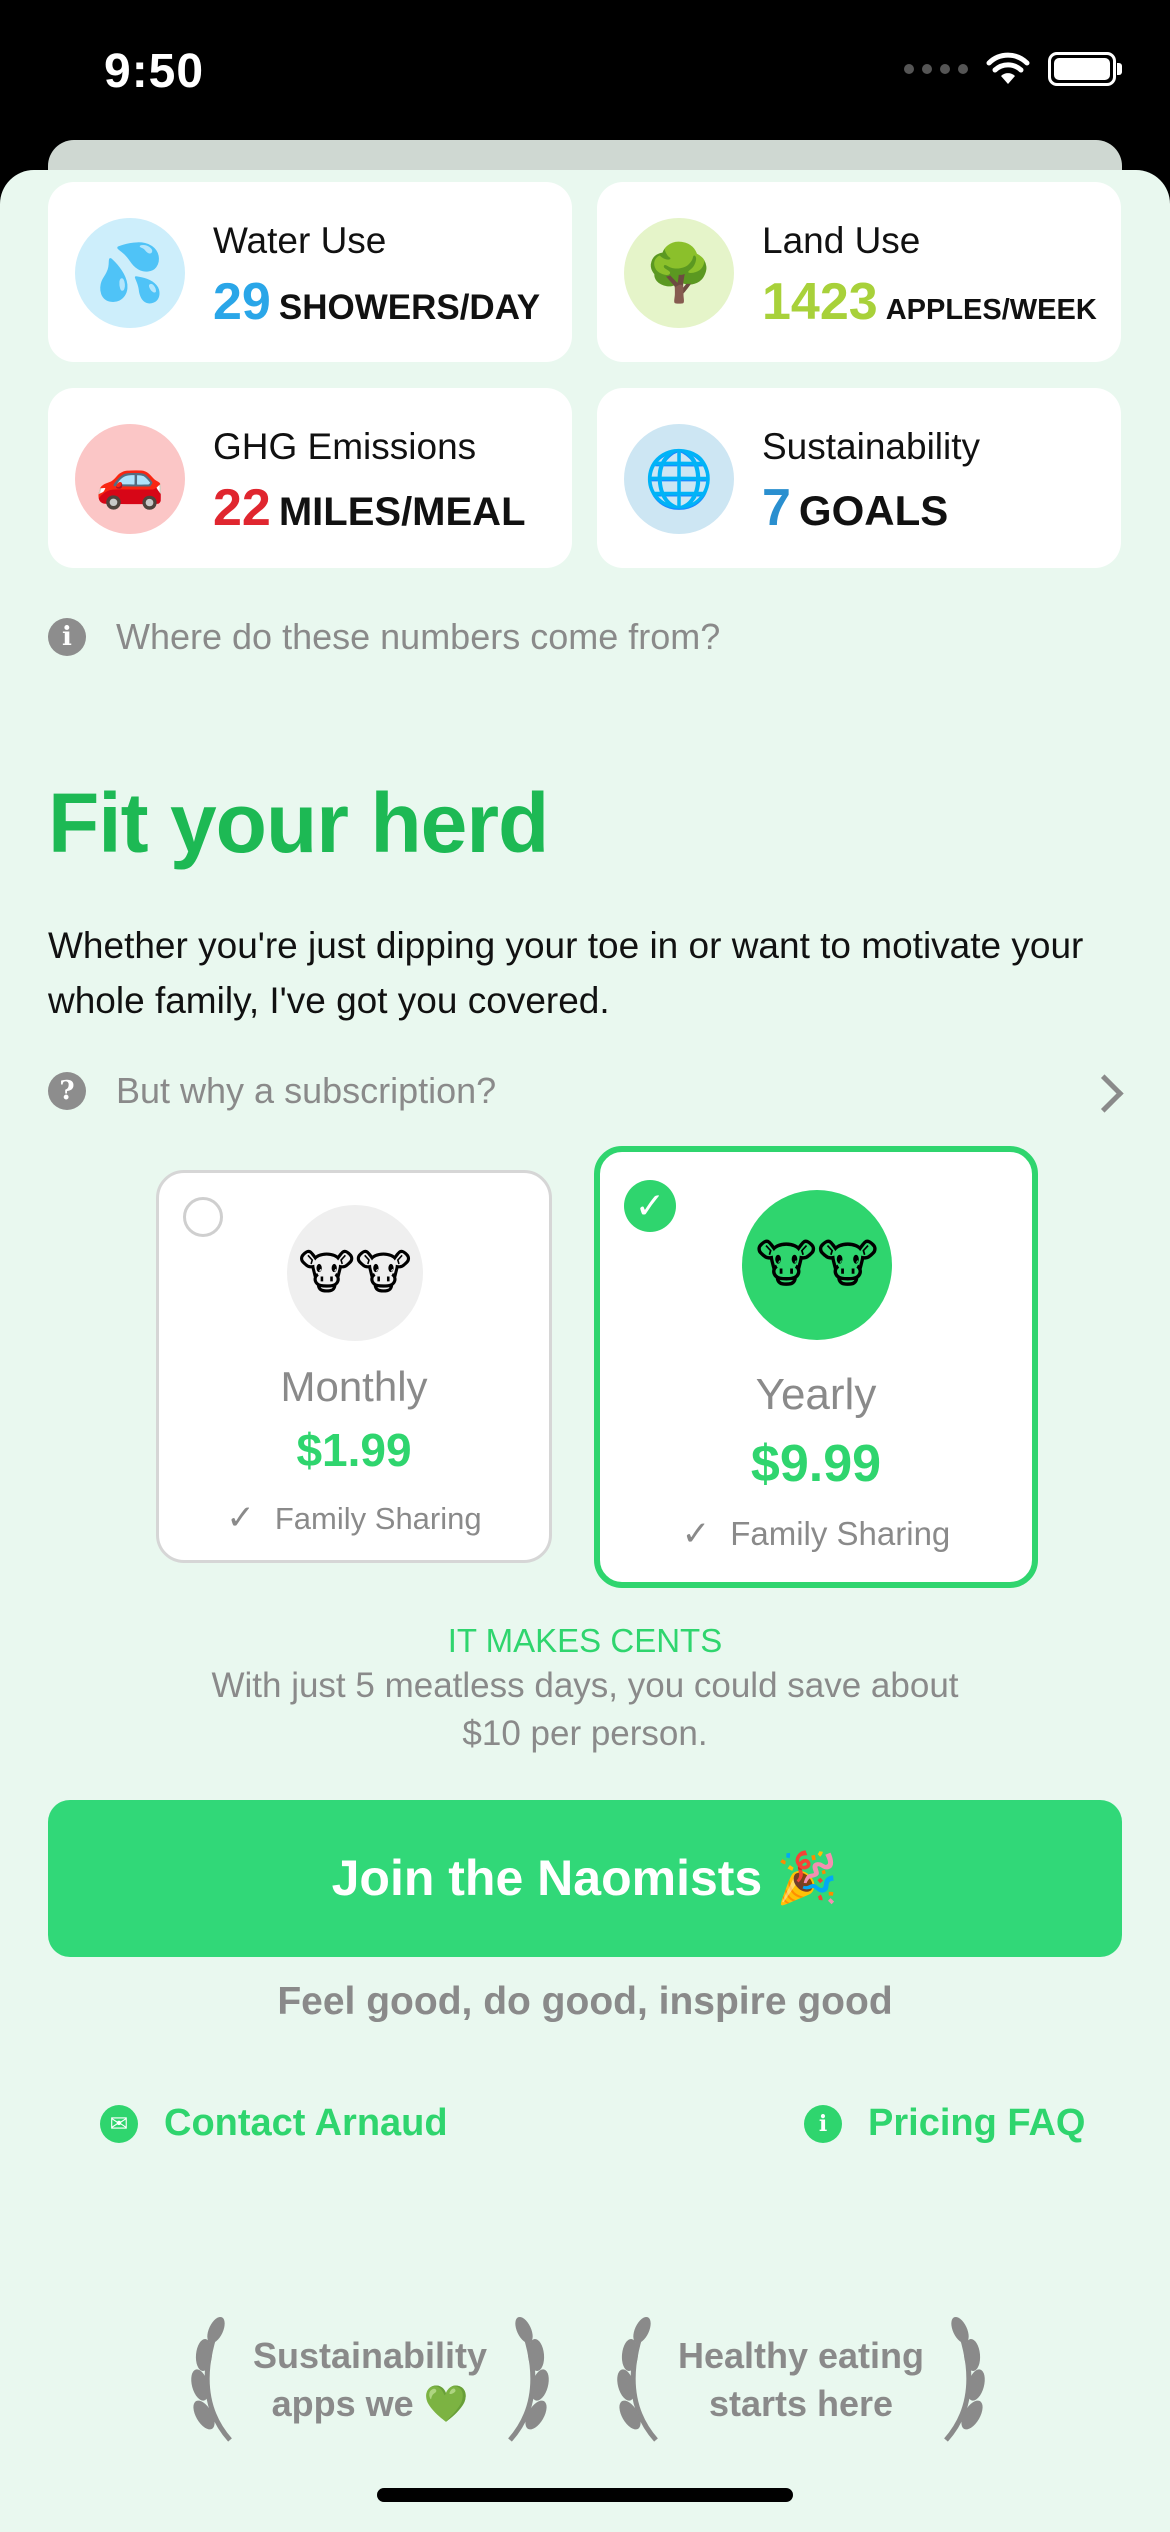 This screenshot has width=1170, height=2532. I want to click on stat-unit: APPLES/WEEK, so click(991, 310).